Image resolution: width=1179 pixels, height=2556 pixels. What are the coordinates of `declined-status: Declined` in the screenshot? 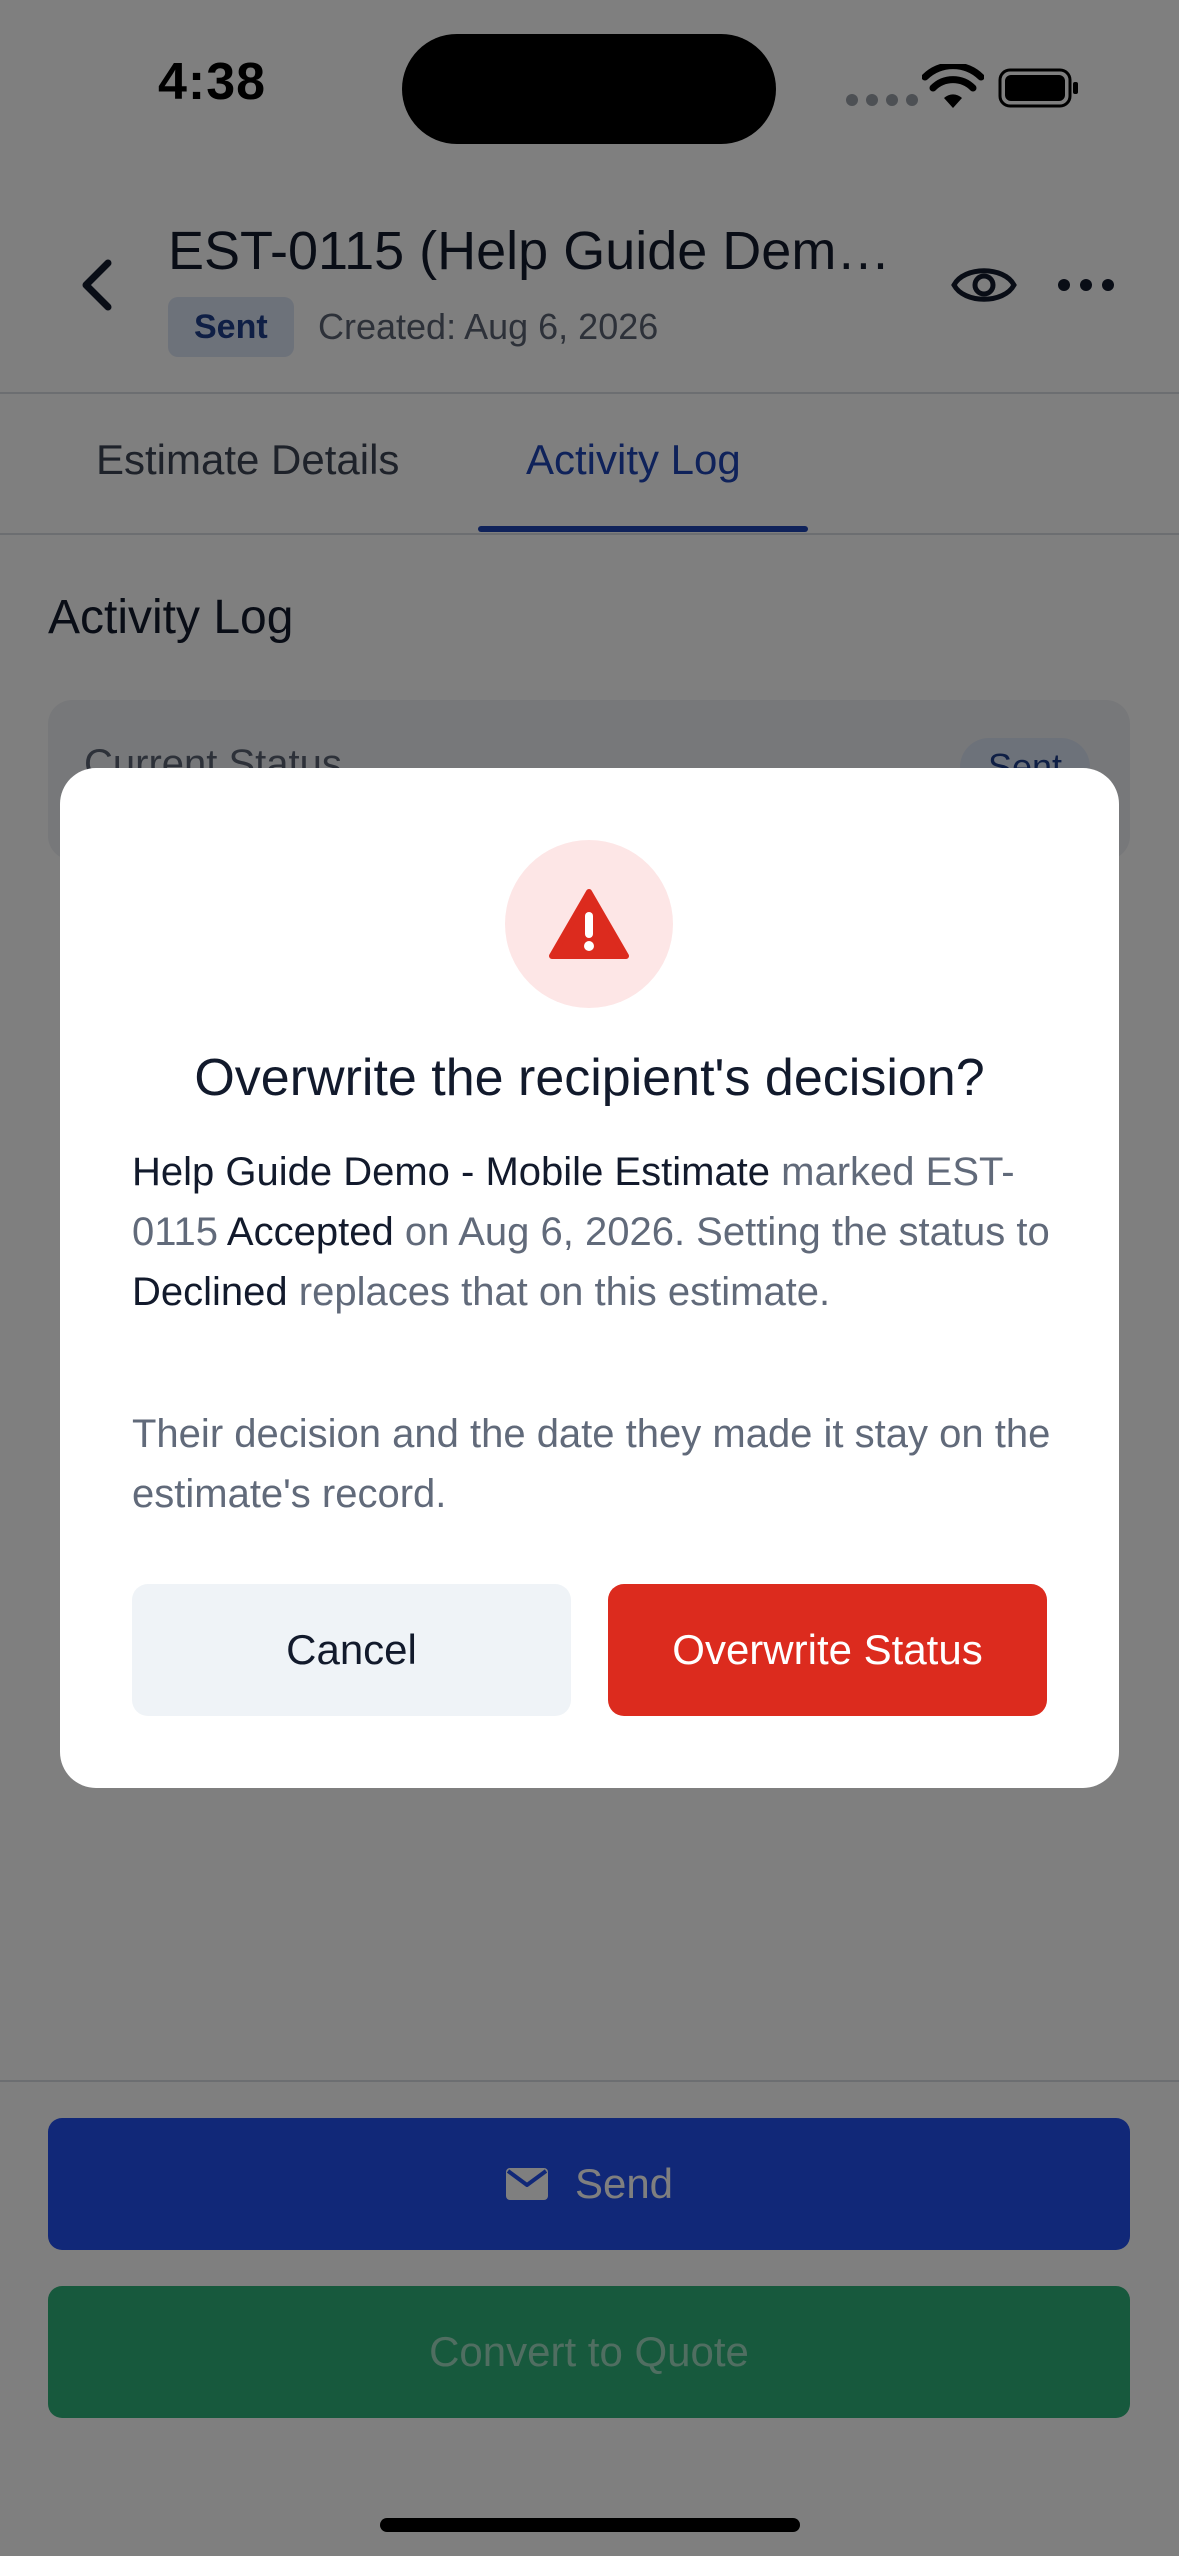 It's located at (210, 1292).